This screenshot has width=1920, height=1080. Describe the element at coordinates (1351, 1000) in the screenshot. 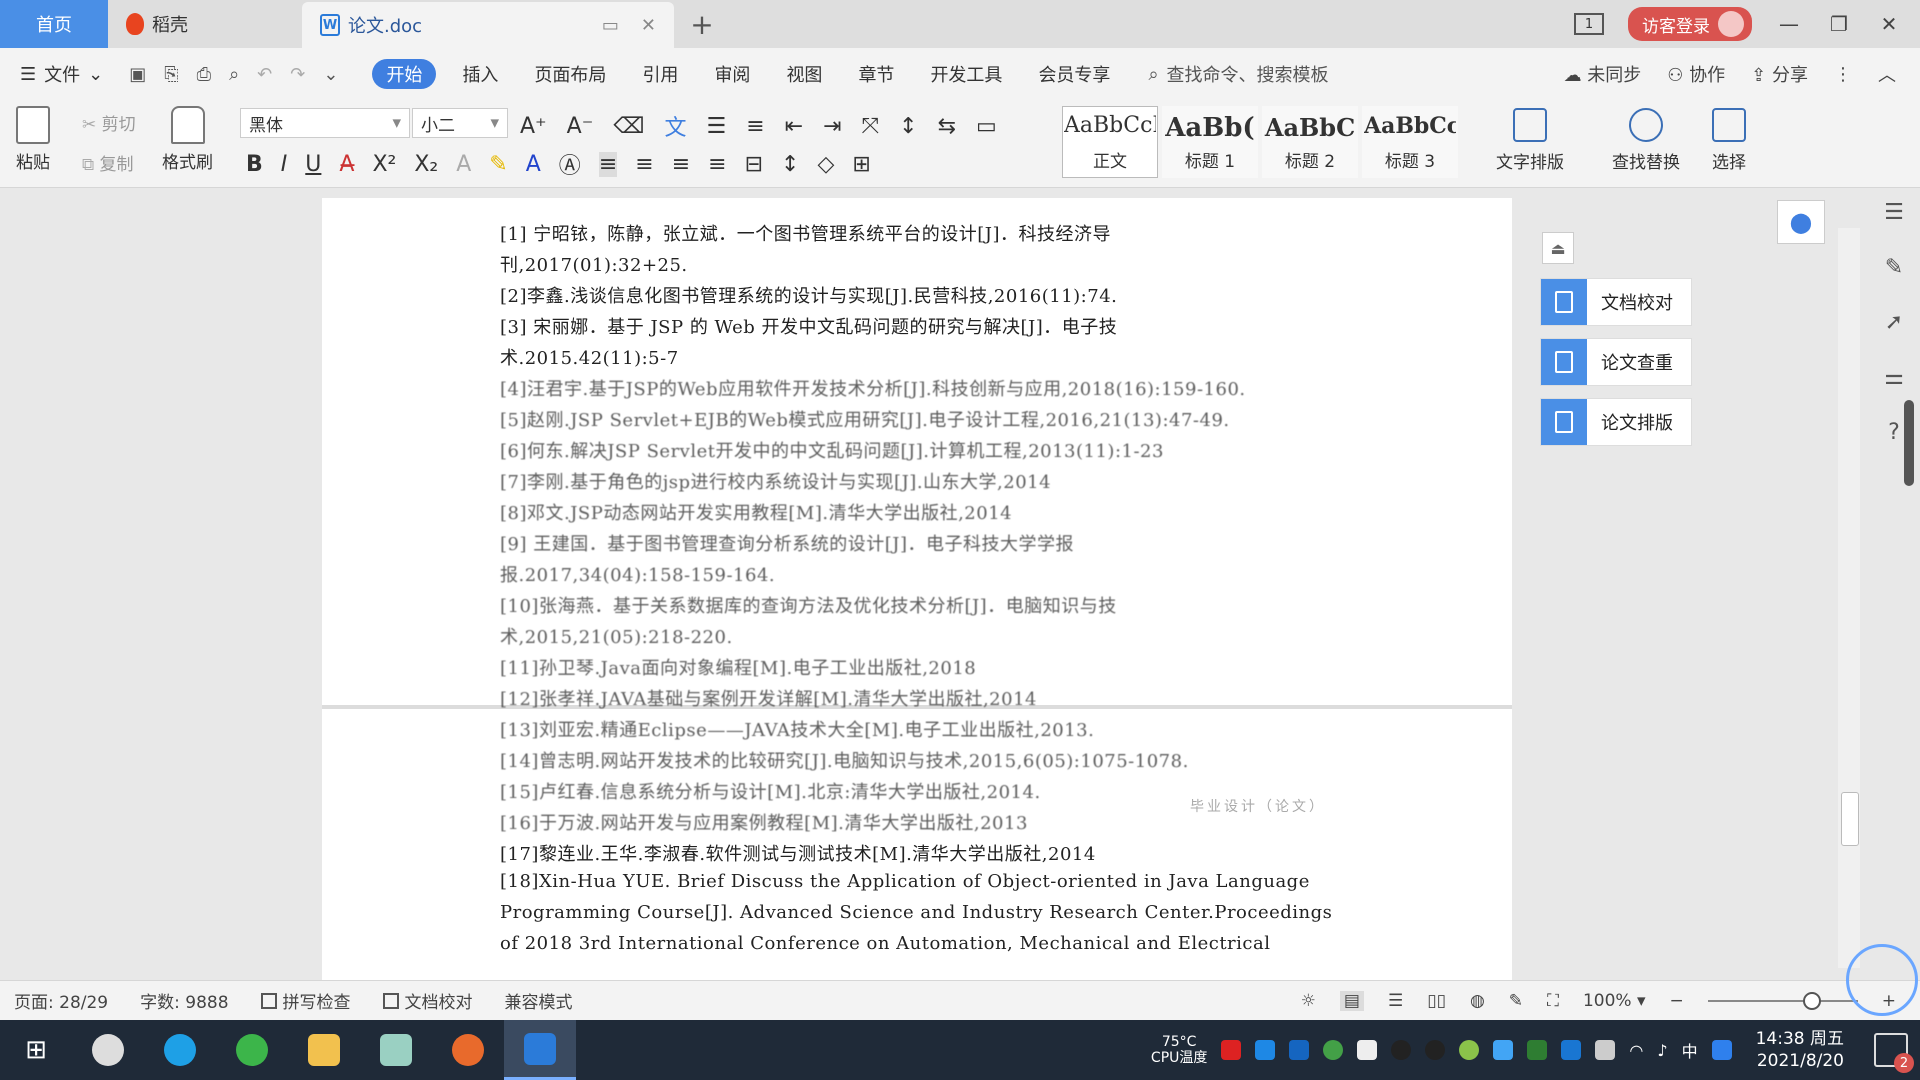

I see `page-view-icon: ▤` at that location.